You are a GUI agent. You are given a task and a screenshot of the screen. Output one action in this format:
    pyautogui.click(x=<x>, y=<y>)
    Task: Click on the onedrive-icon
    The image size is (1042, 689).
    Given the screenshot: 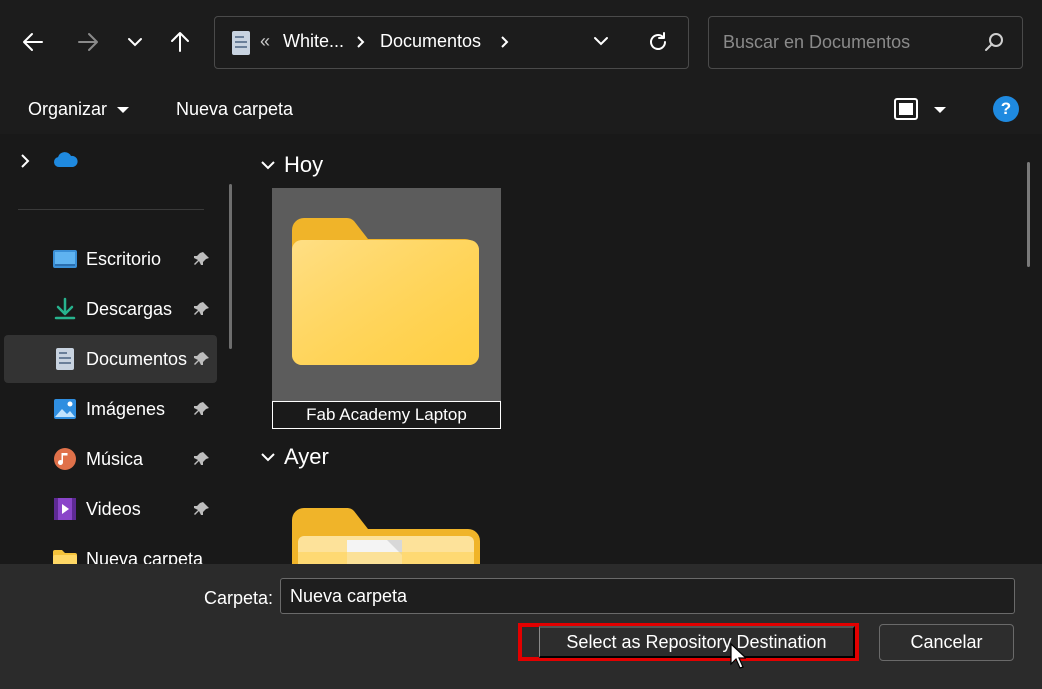 What is the action you would take?
    pyautogui.click(x=66, y=160)
    